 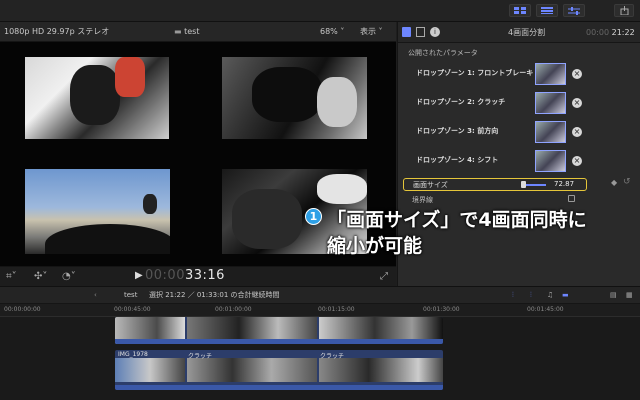 What do you see at coordinates (165, 275) in the screenshot?
I see `timecode-dim: 00:00` at bounding box center [165, 275].